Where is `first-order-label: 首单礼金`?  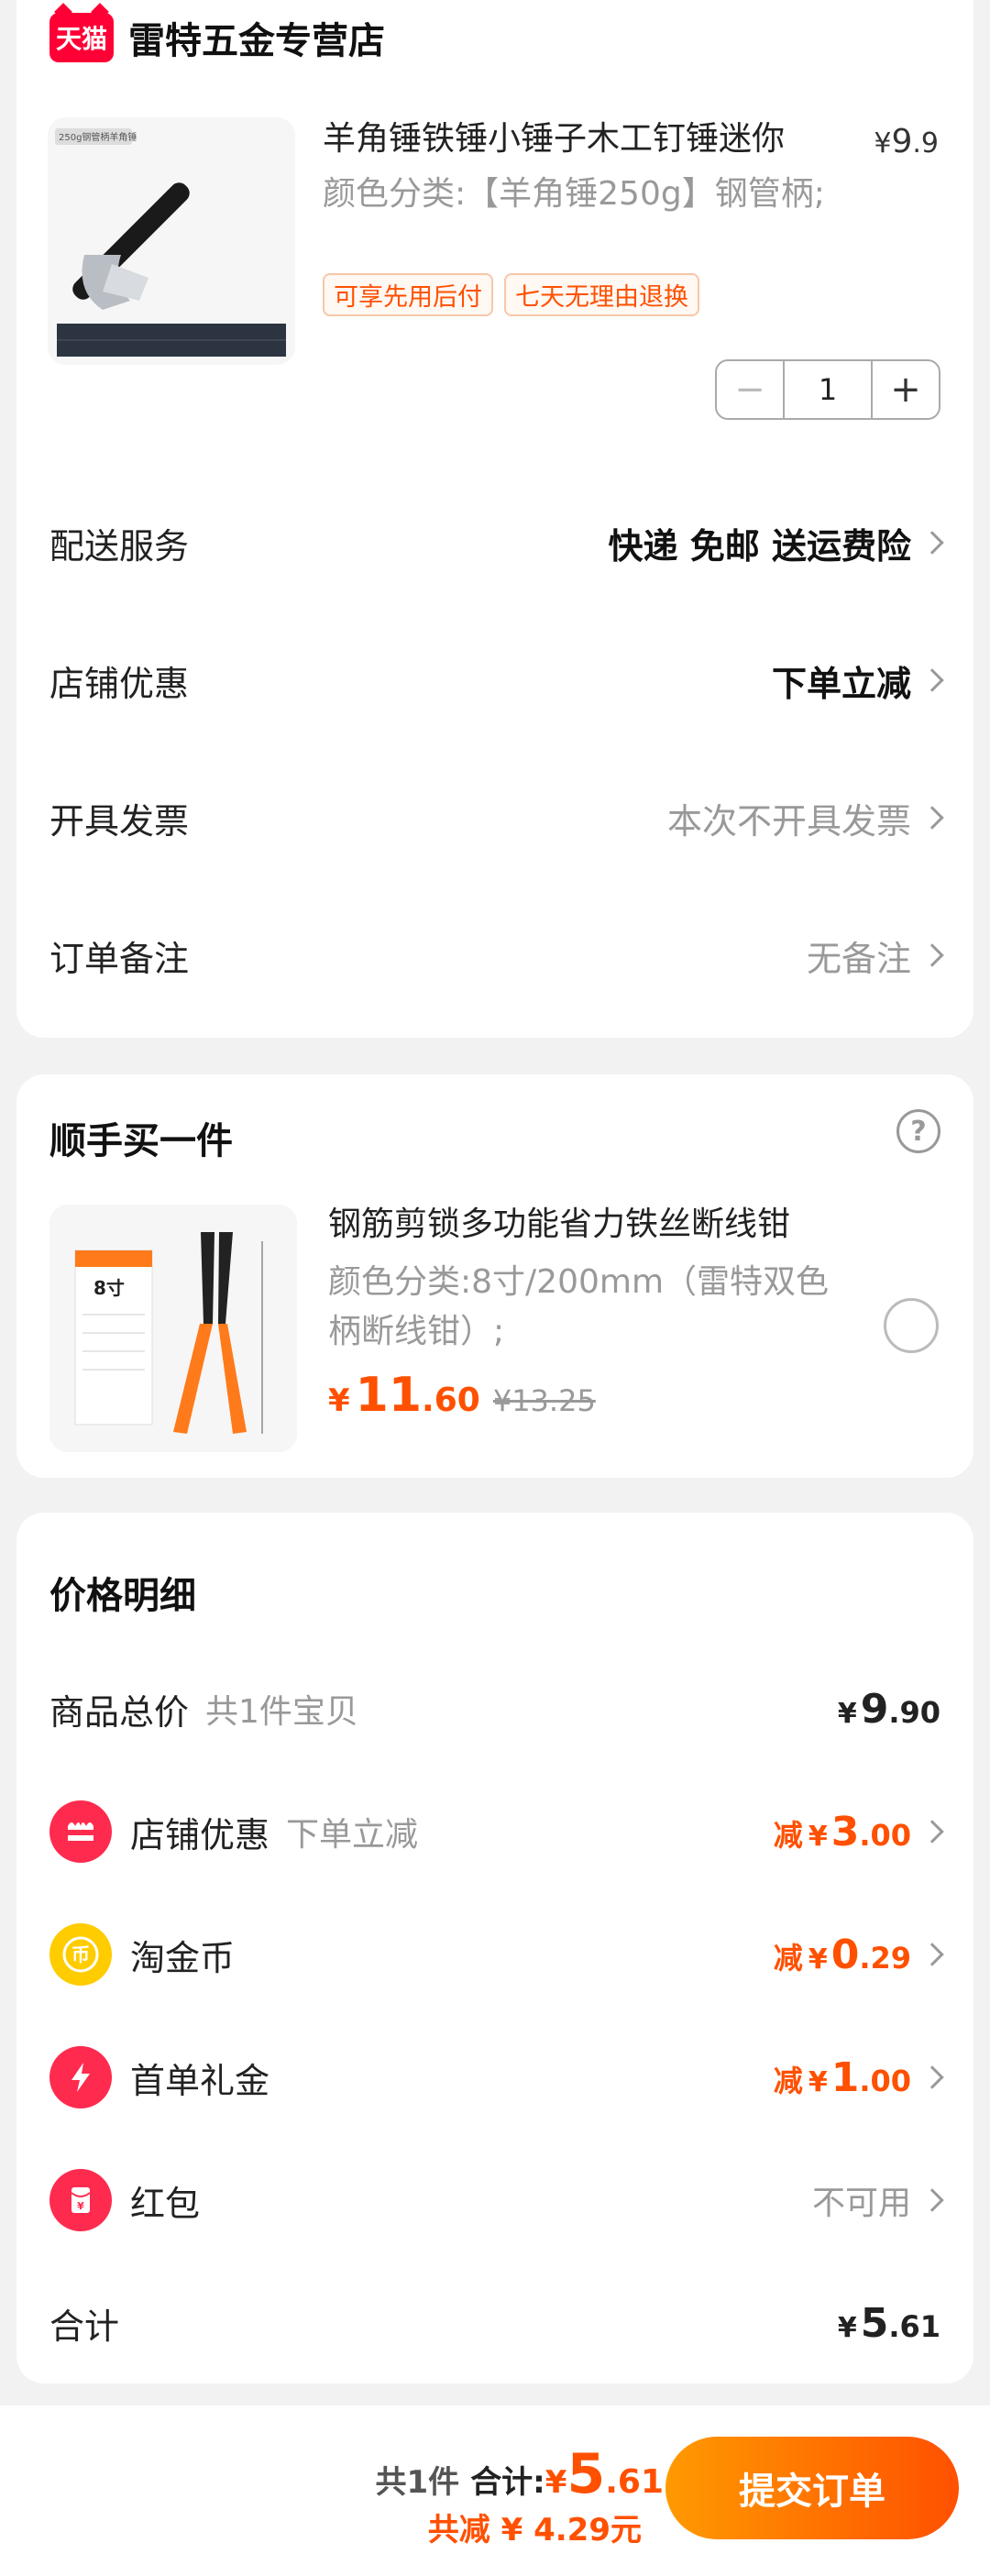 first-order-label: 首单礼金 is located at coordinates (200, 2080).